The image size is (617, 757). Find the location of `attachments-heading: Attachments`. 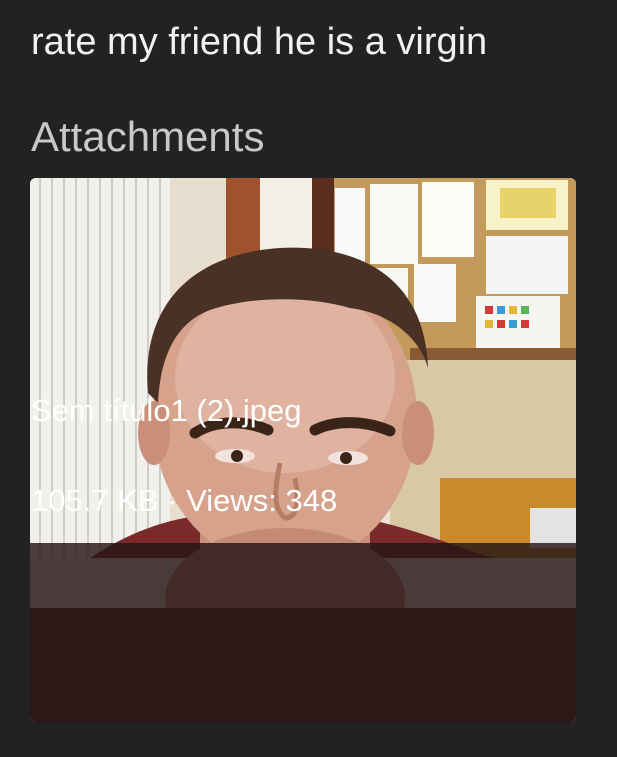

attachments-heading: Attachments is located at coordinates (148, 136).